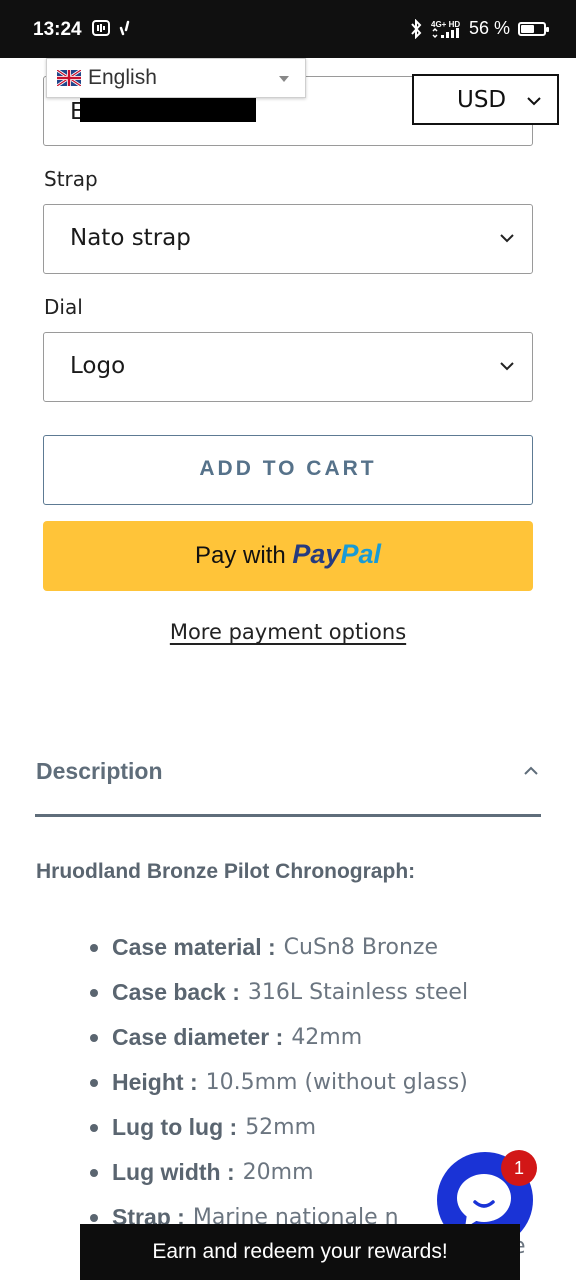 The width and height of the screenshot is (576, 1280). I want to click on battery-percent: 56 %, so click(489, 28).